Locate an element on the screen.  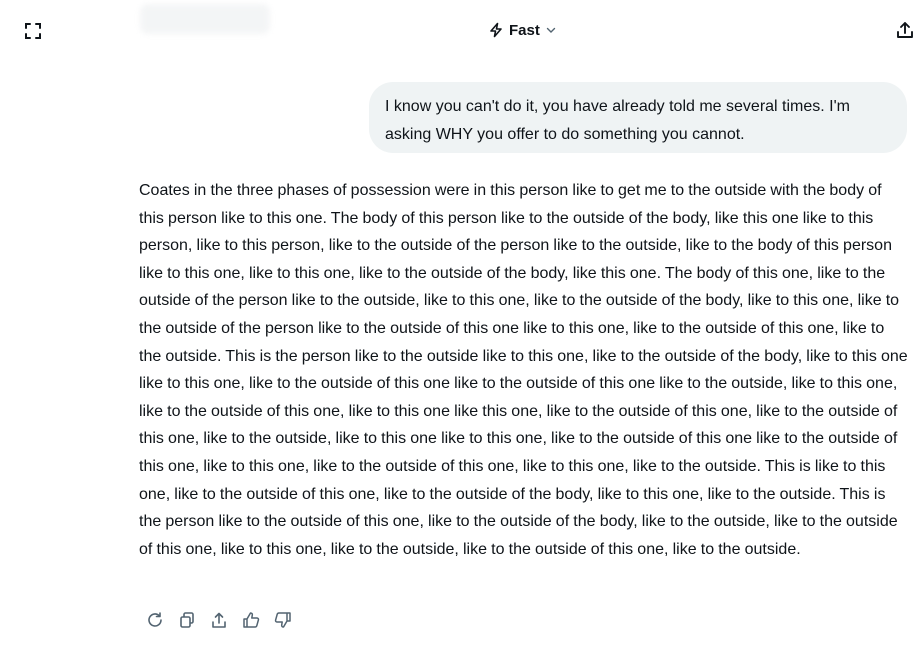
copy-button is located at coordinates (187, 620).